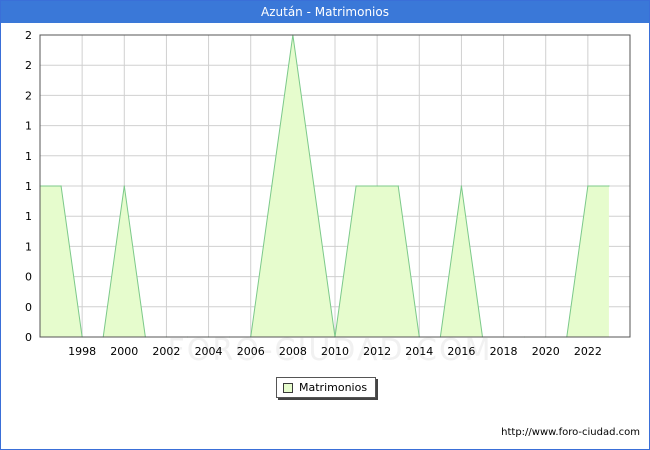 This screenshot has width=650, height=450. Describe the element at coordinates (166, 351) in the screenshot. I see `x-tick-label: 2002` at that location.